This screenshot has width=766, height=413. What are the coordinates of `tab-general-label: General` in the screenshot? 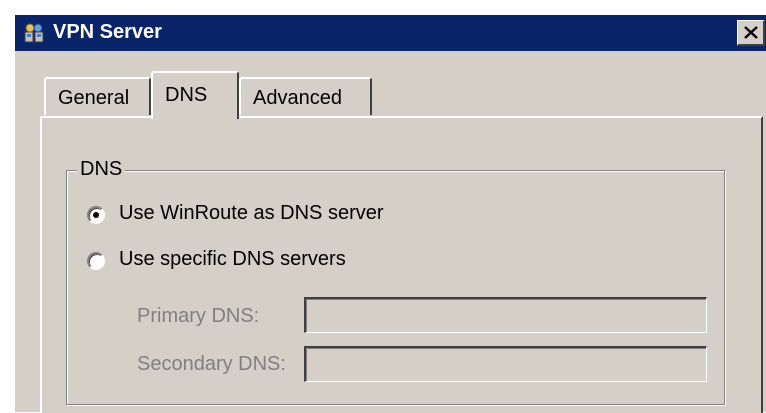 It's located at (94, 98).